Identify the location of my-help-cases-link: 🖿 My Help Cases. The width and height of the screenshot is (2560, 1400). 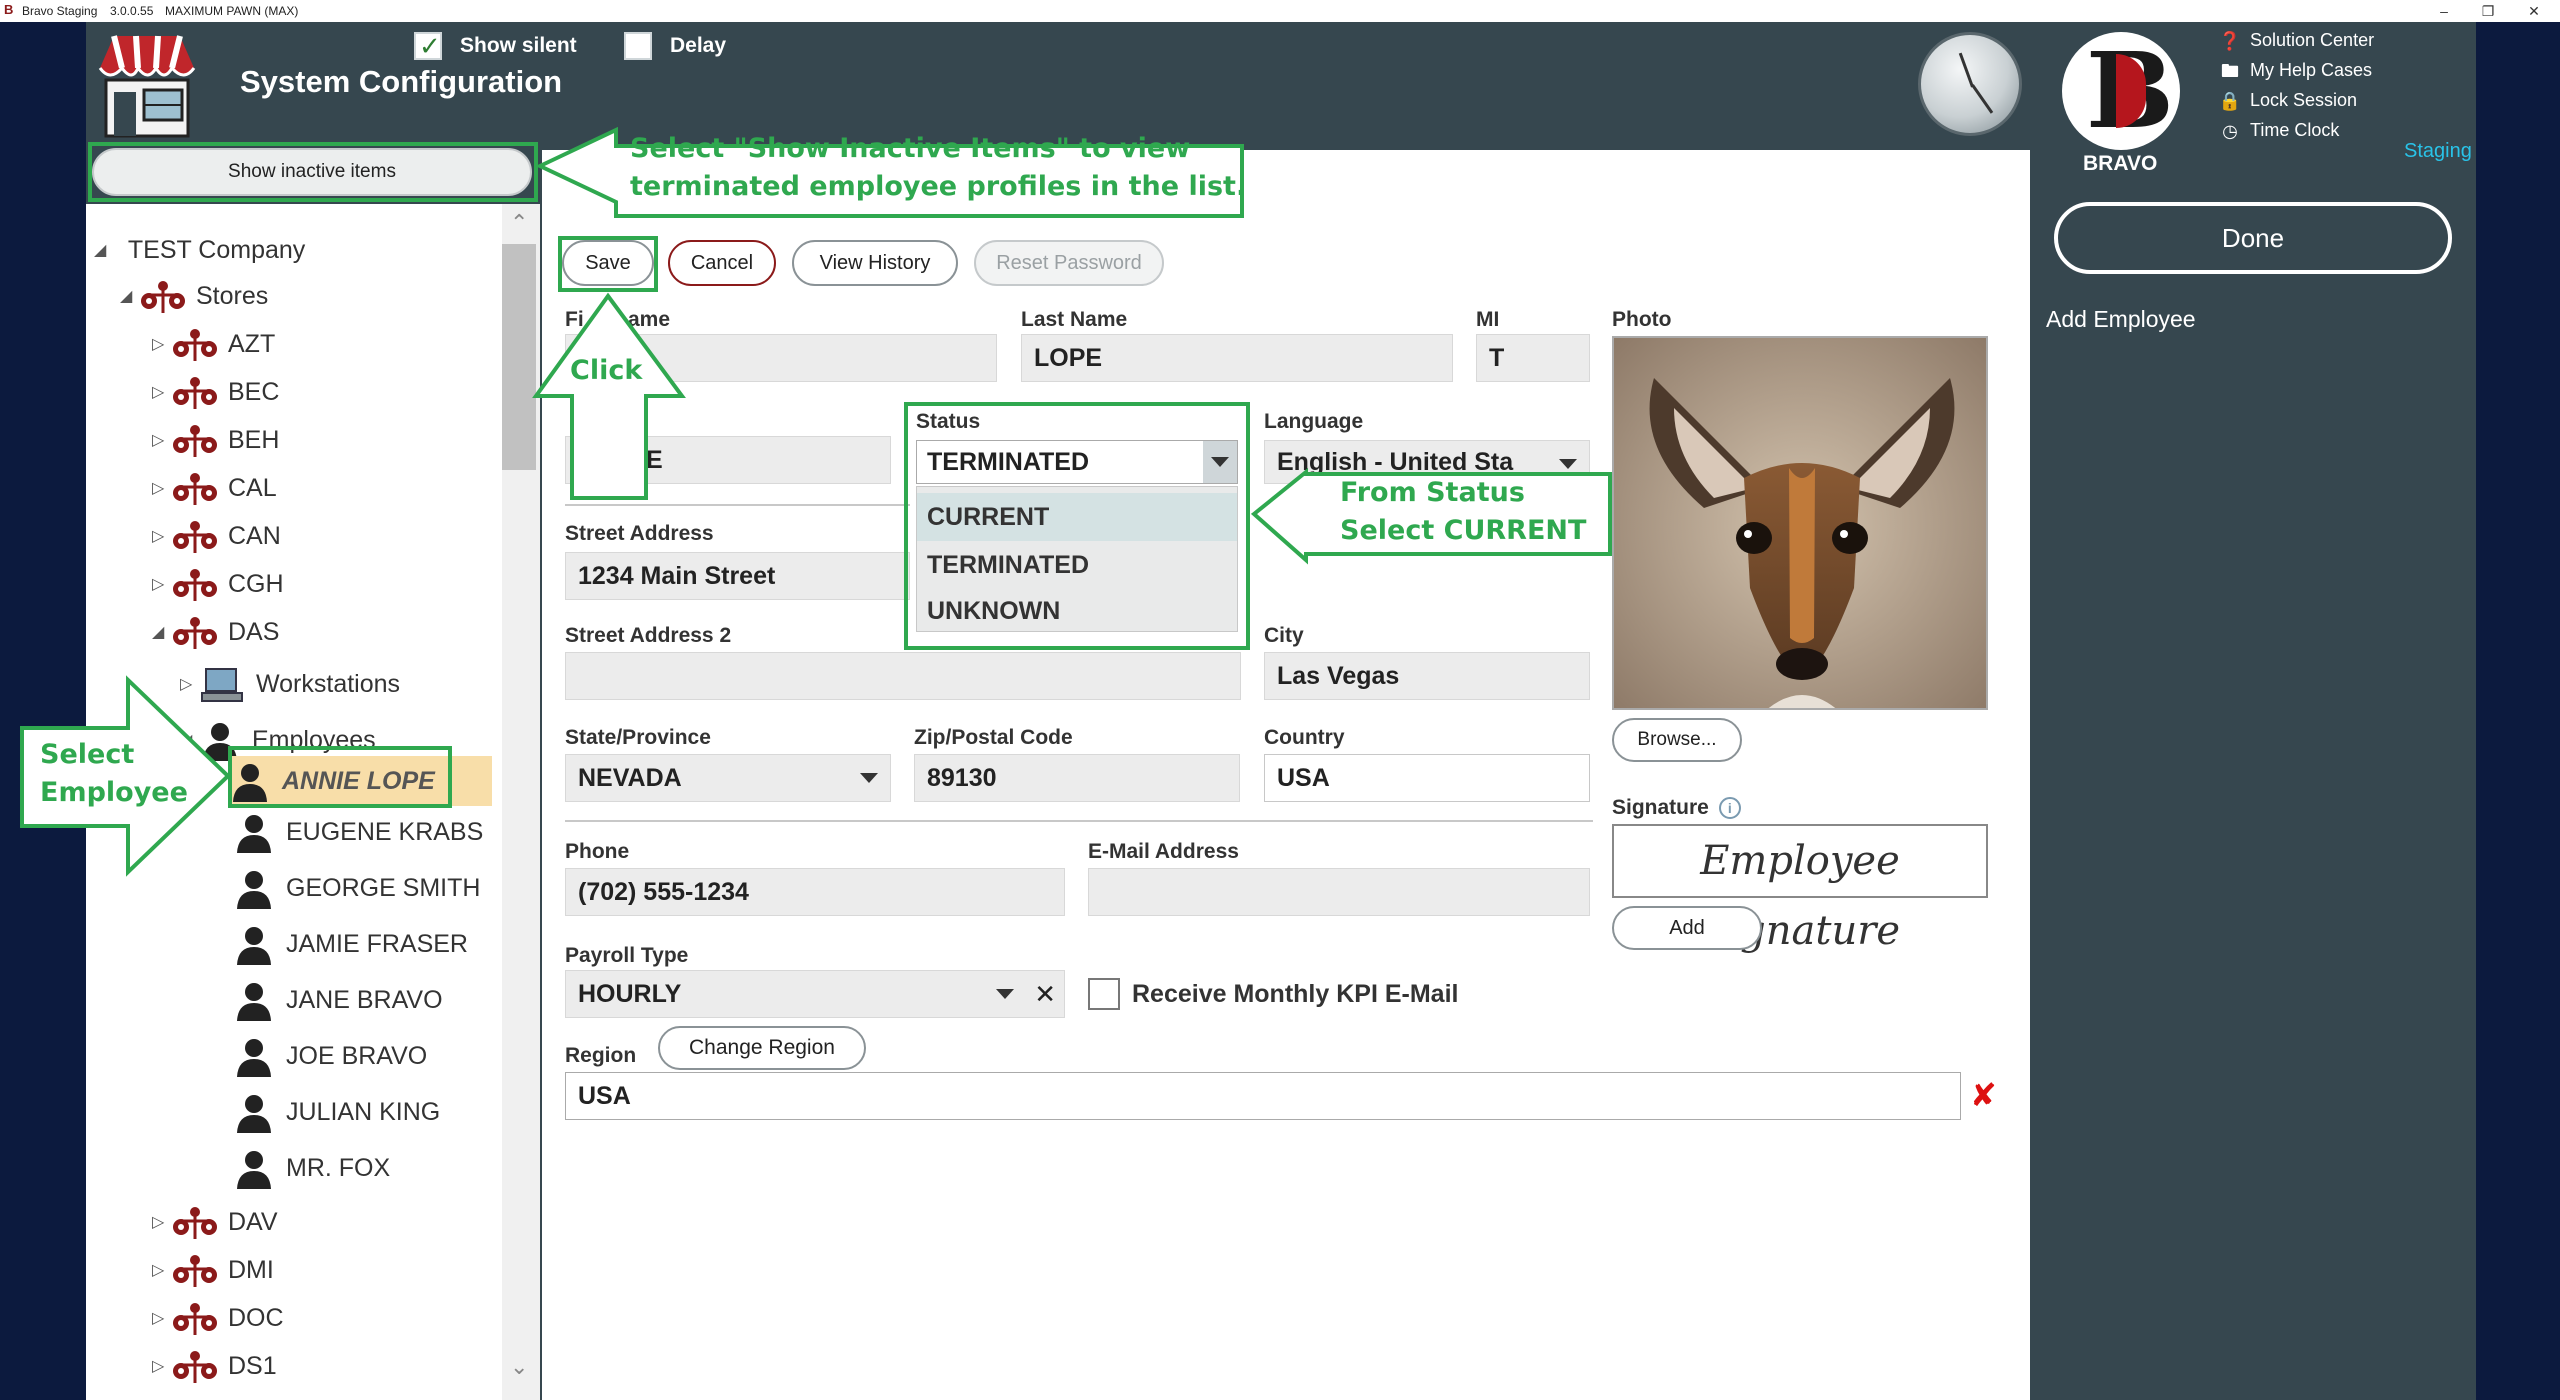
(2295, 71).